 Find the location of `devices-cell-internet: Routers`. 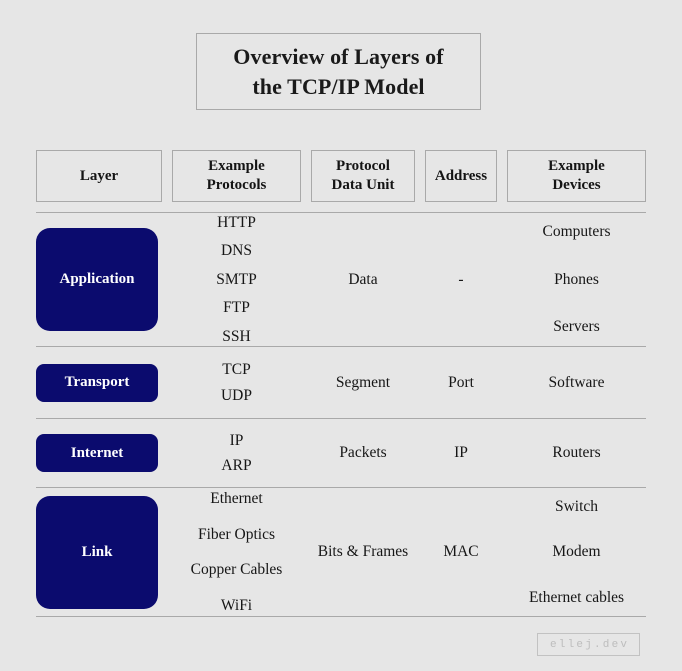

devices-cell-internet: Routers is located at coordinates (576, 453).